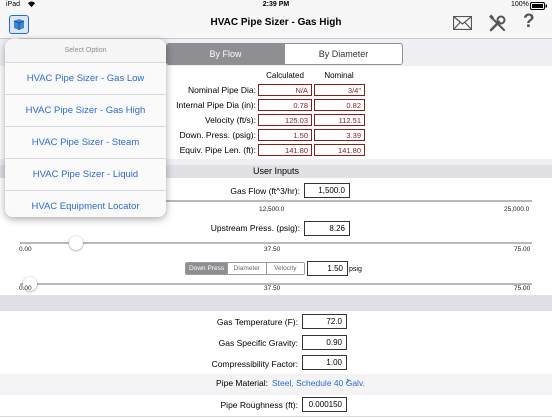  I want to click on result-nominal: 3/4", so click(339, 90).